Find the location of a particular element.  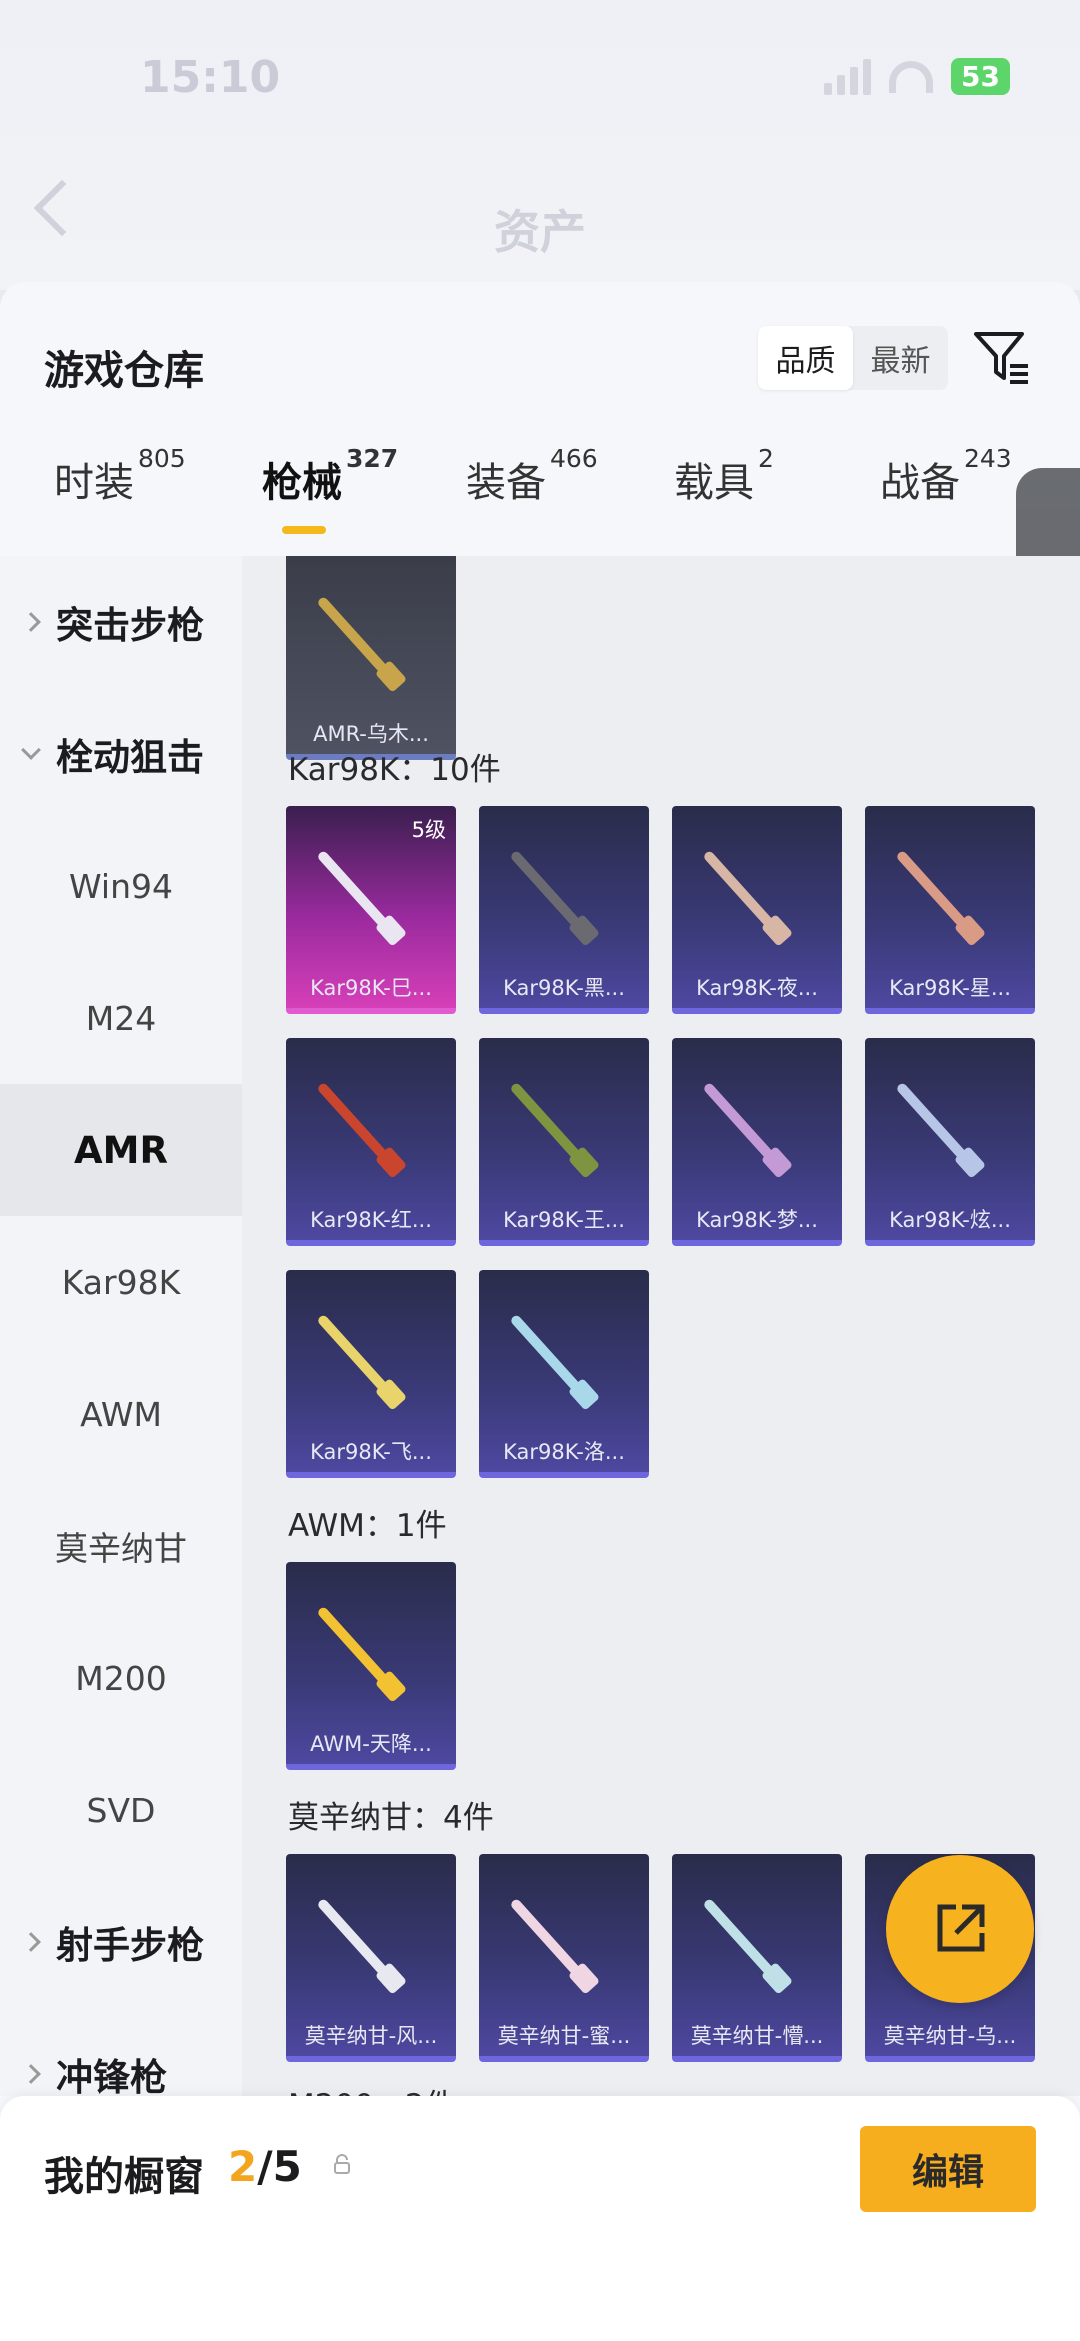

sidebar-group-assault-rifle: 突击步枪 is located at coordinates (121, 622).